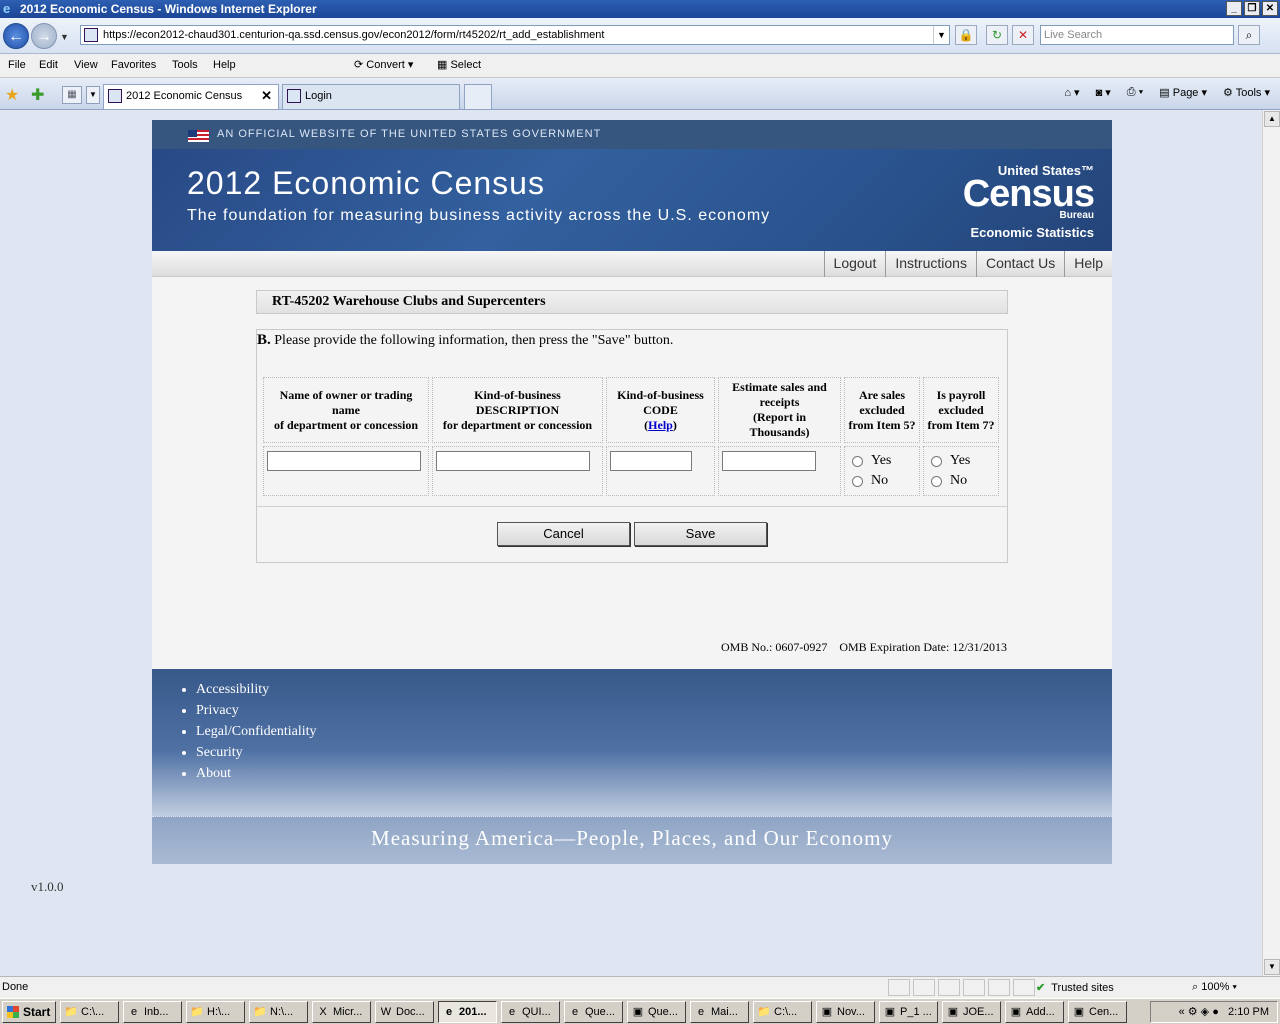 The width and height of the screenshot is (1280, 1024). I want to click on convert-button: ⟳ Convert ▾, so click(383, 64).